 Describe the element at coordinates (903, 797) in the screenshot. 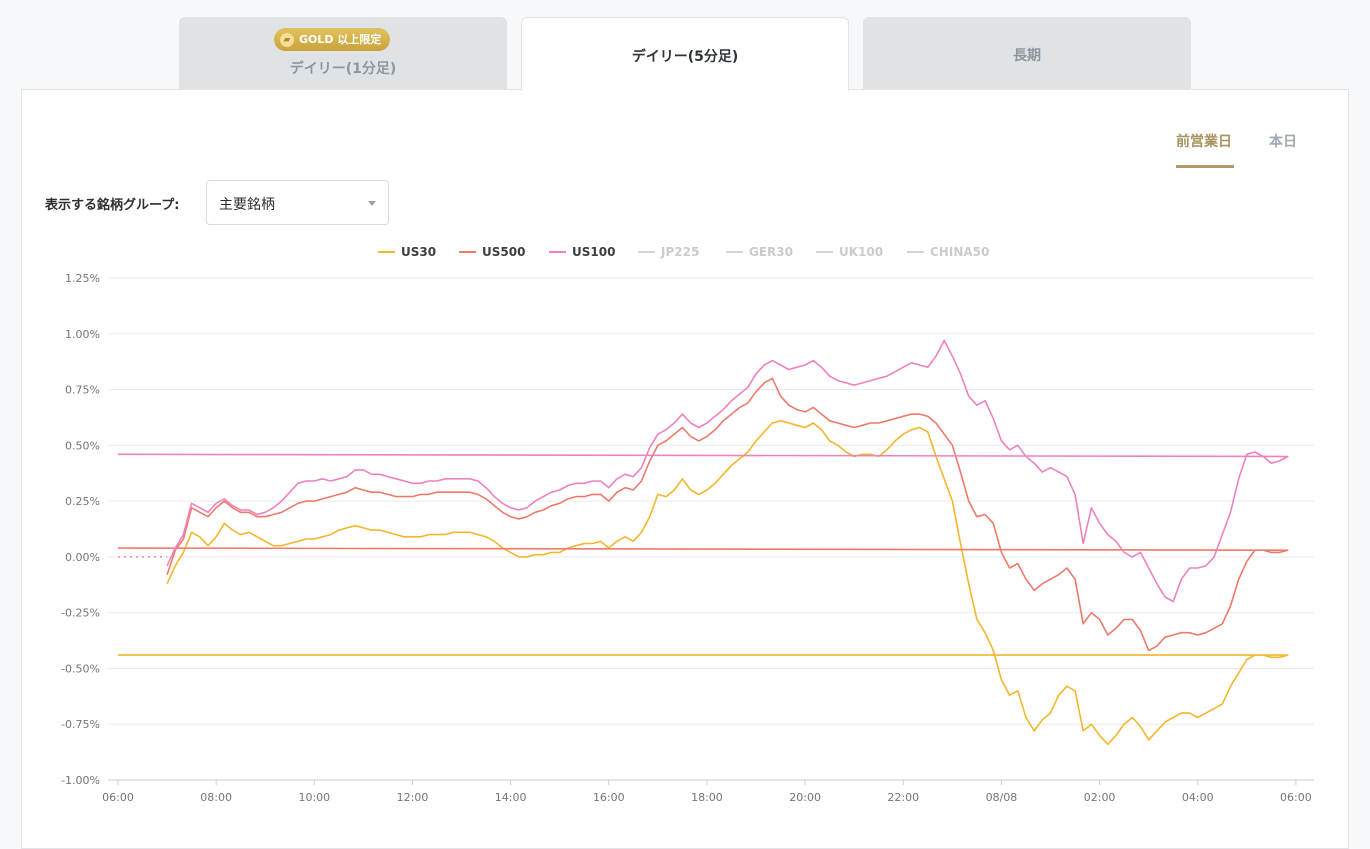

I see `x-tick-label: 22:00` at that location.